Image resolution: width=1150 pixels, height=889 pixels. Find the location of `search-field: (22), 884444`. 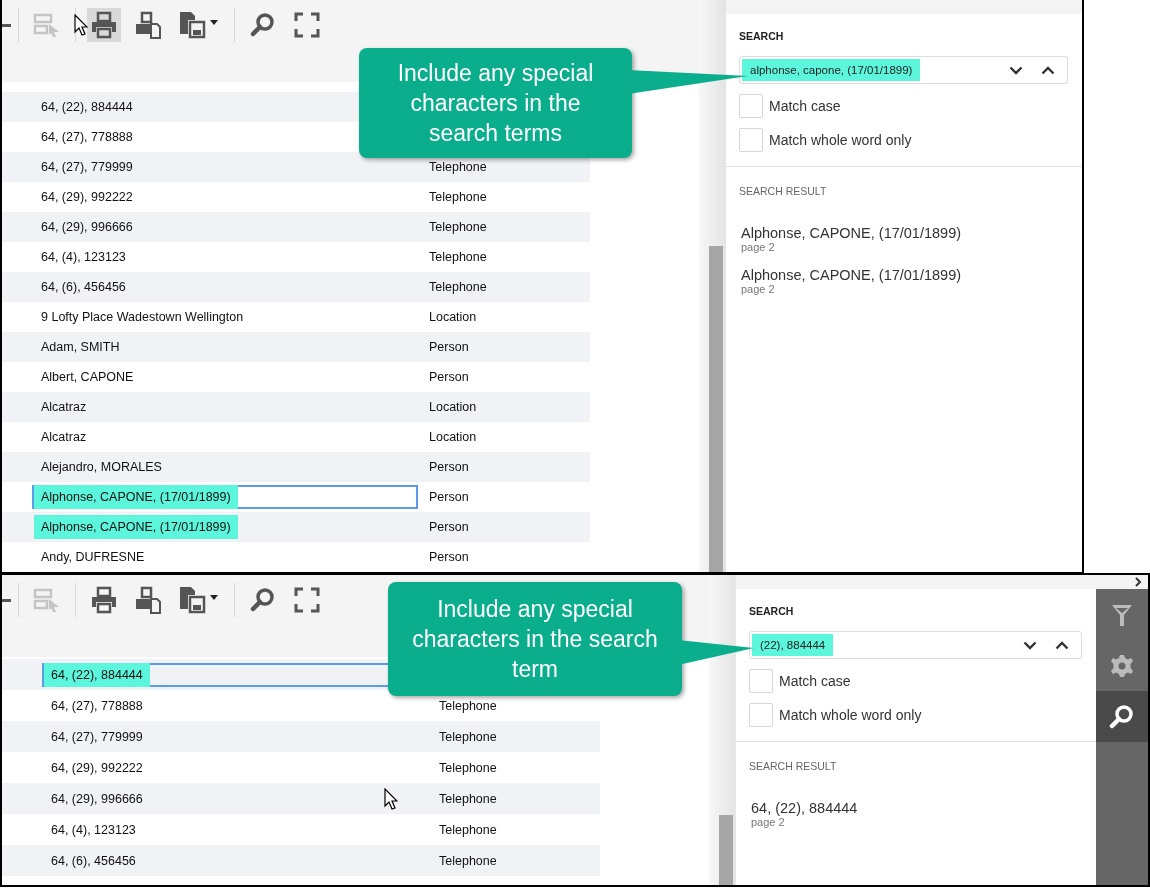

search-field: (22), 884444 is located at coordinates (915, 645).